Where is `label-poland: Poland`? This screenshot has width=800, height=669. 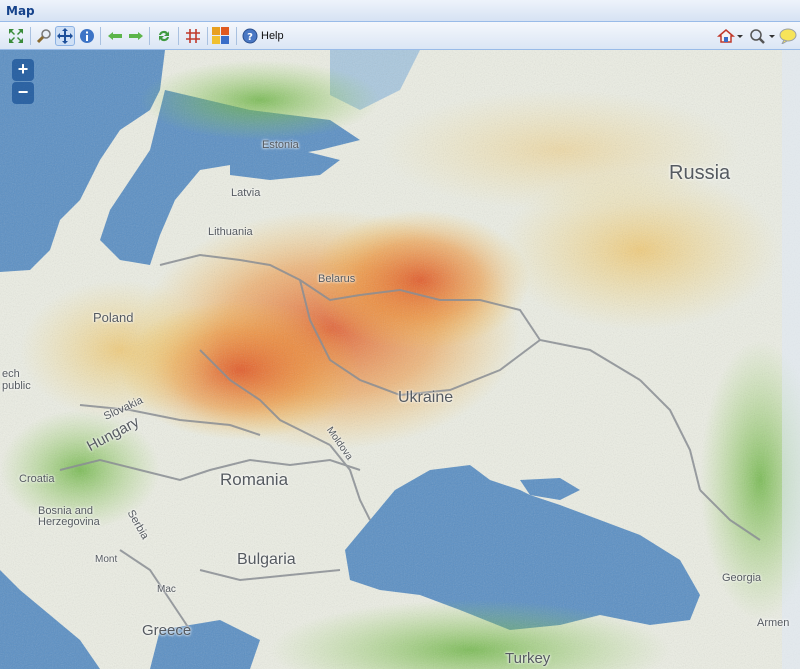
label-poland: Poland is located at coordinates (113, 317).